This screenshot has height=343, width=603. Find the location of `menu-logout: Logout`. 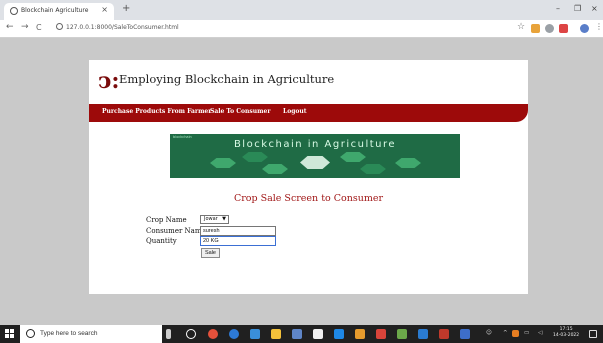

menu-logout: Logout is located at coordinates (295, 111).